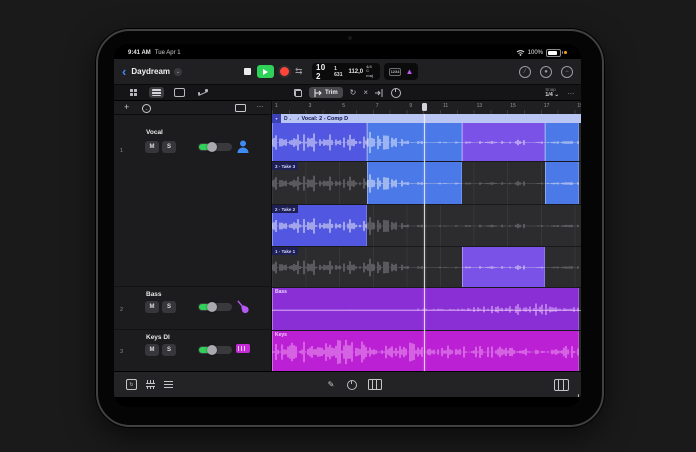  I want to click on play-button, so click(265, 71).